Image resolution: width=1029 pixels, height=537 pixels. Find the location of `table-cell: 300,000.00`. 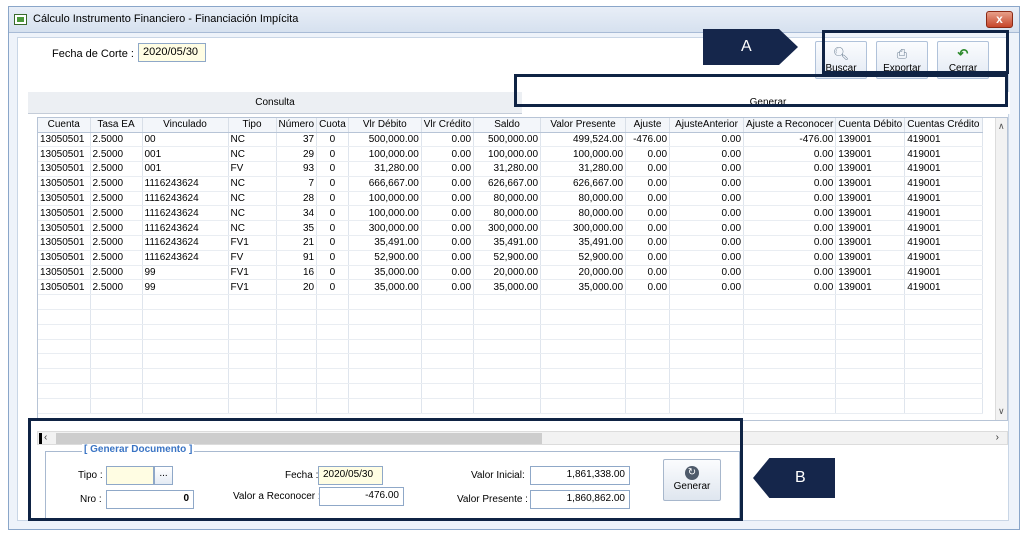

table-cell: 300,000.00 is located at coordinates (507, 228).